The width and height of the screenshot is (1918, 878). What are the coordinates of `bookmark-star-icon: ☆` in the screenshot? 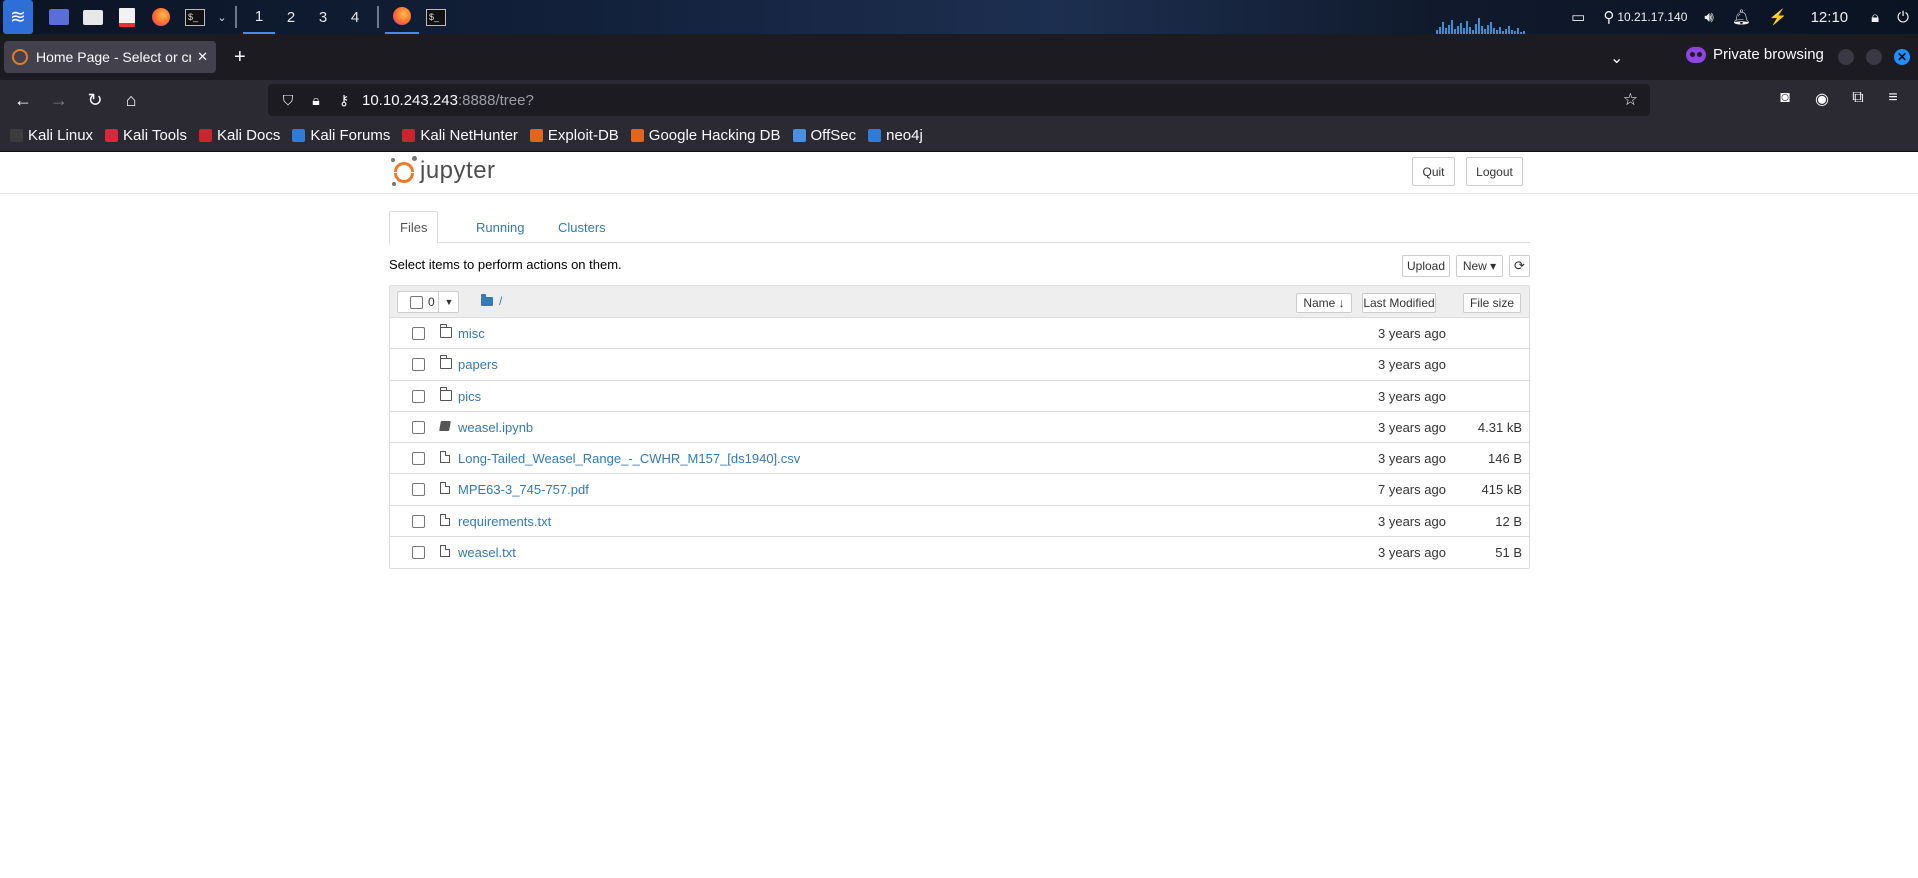 It's located at (1630, 100).